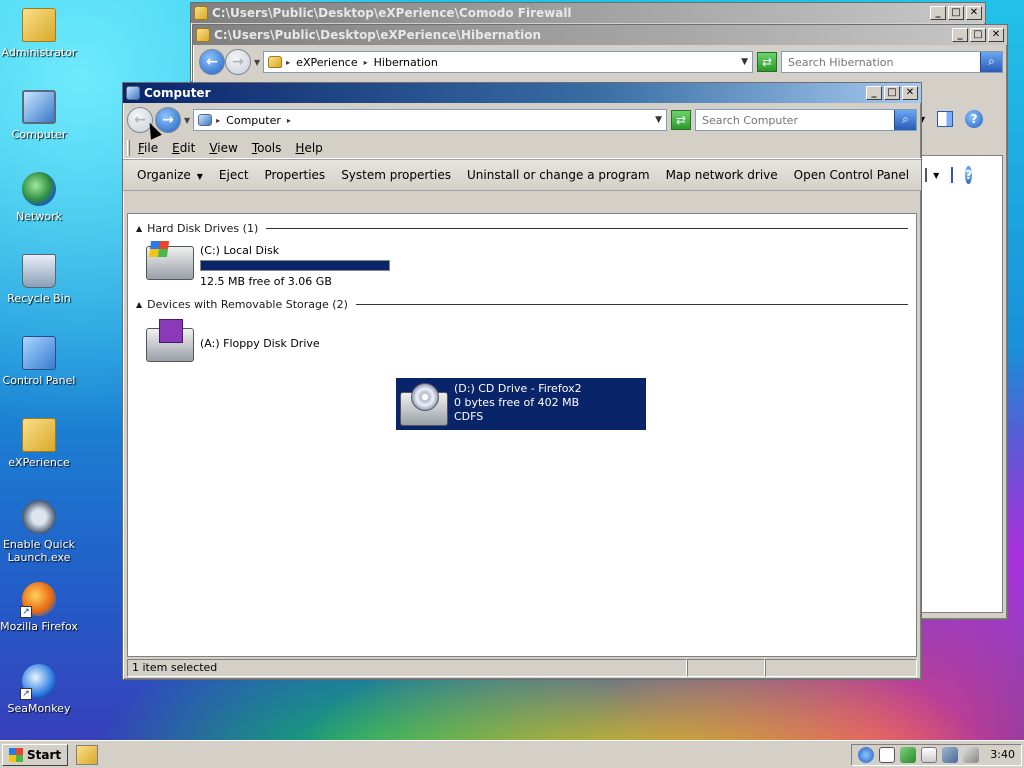 This screenshot has height=768, width=1024. I want to click on desktop-icon-label: eXPerience, so click(39, 462).